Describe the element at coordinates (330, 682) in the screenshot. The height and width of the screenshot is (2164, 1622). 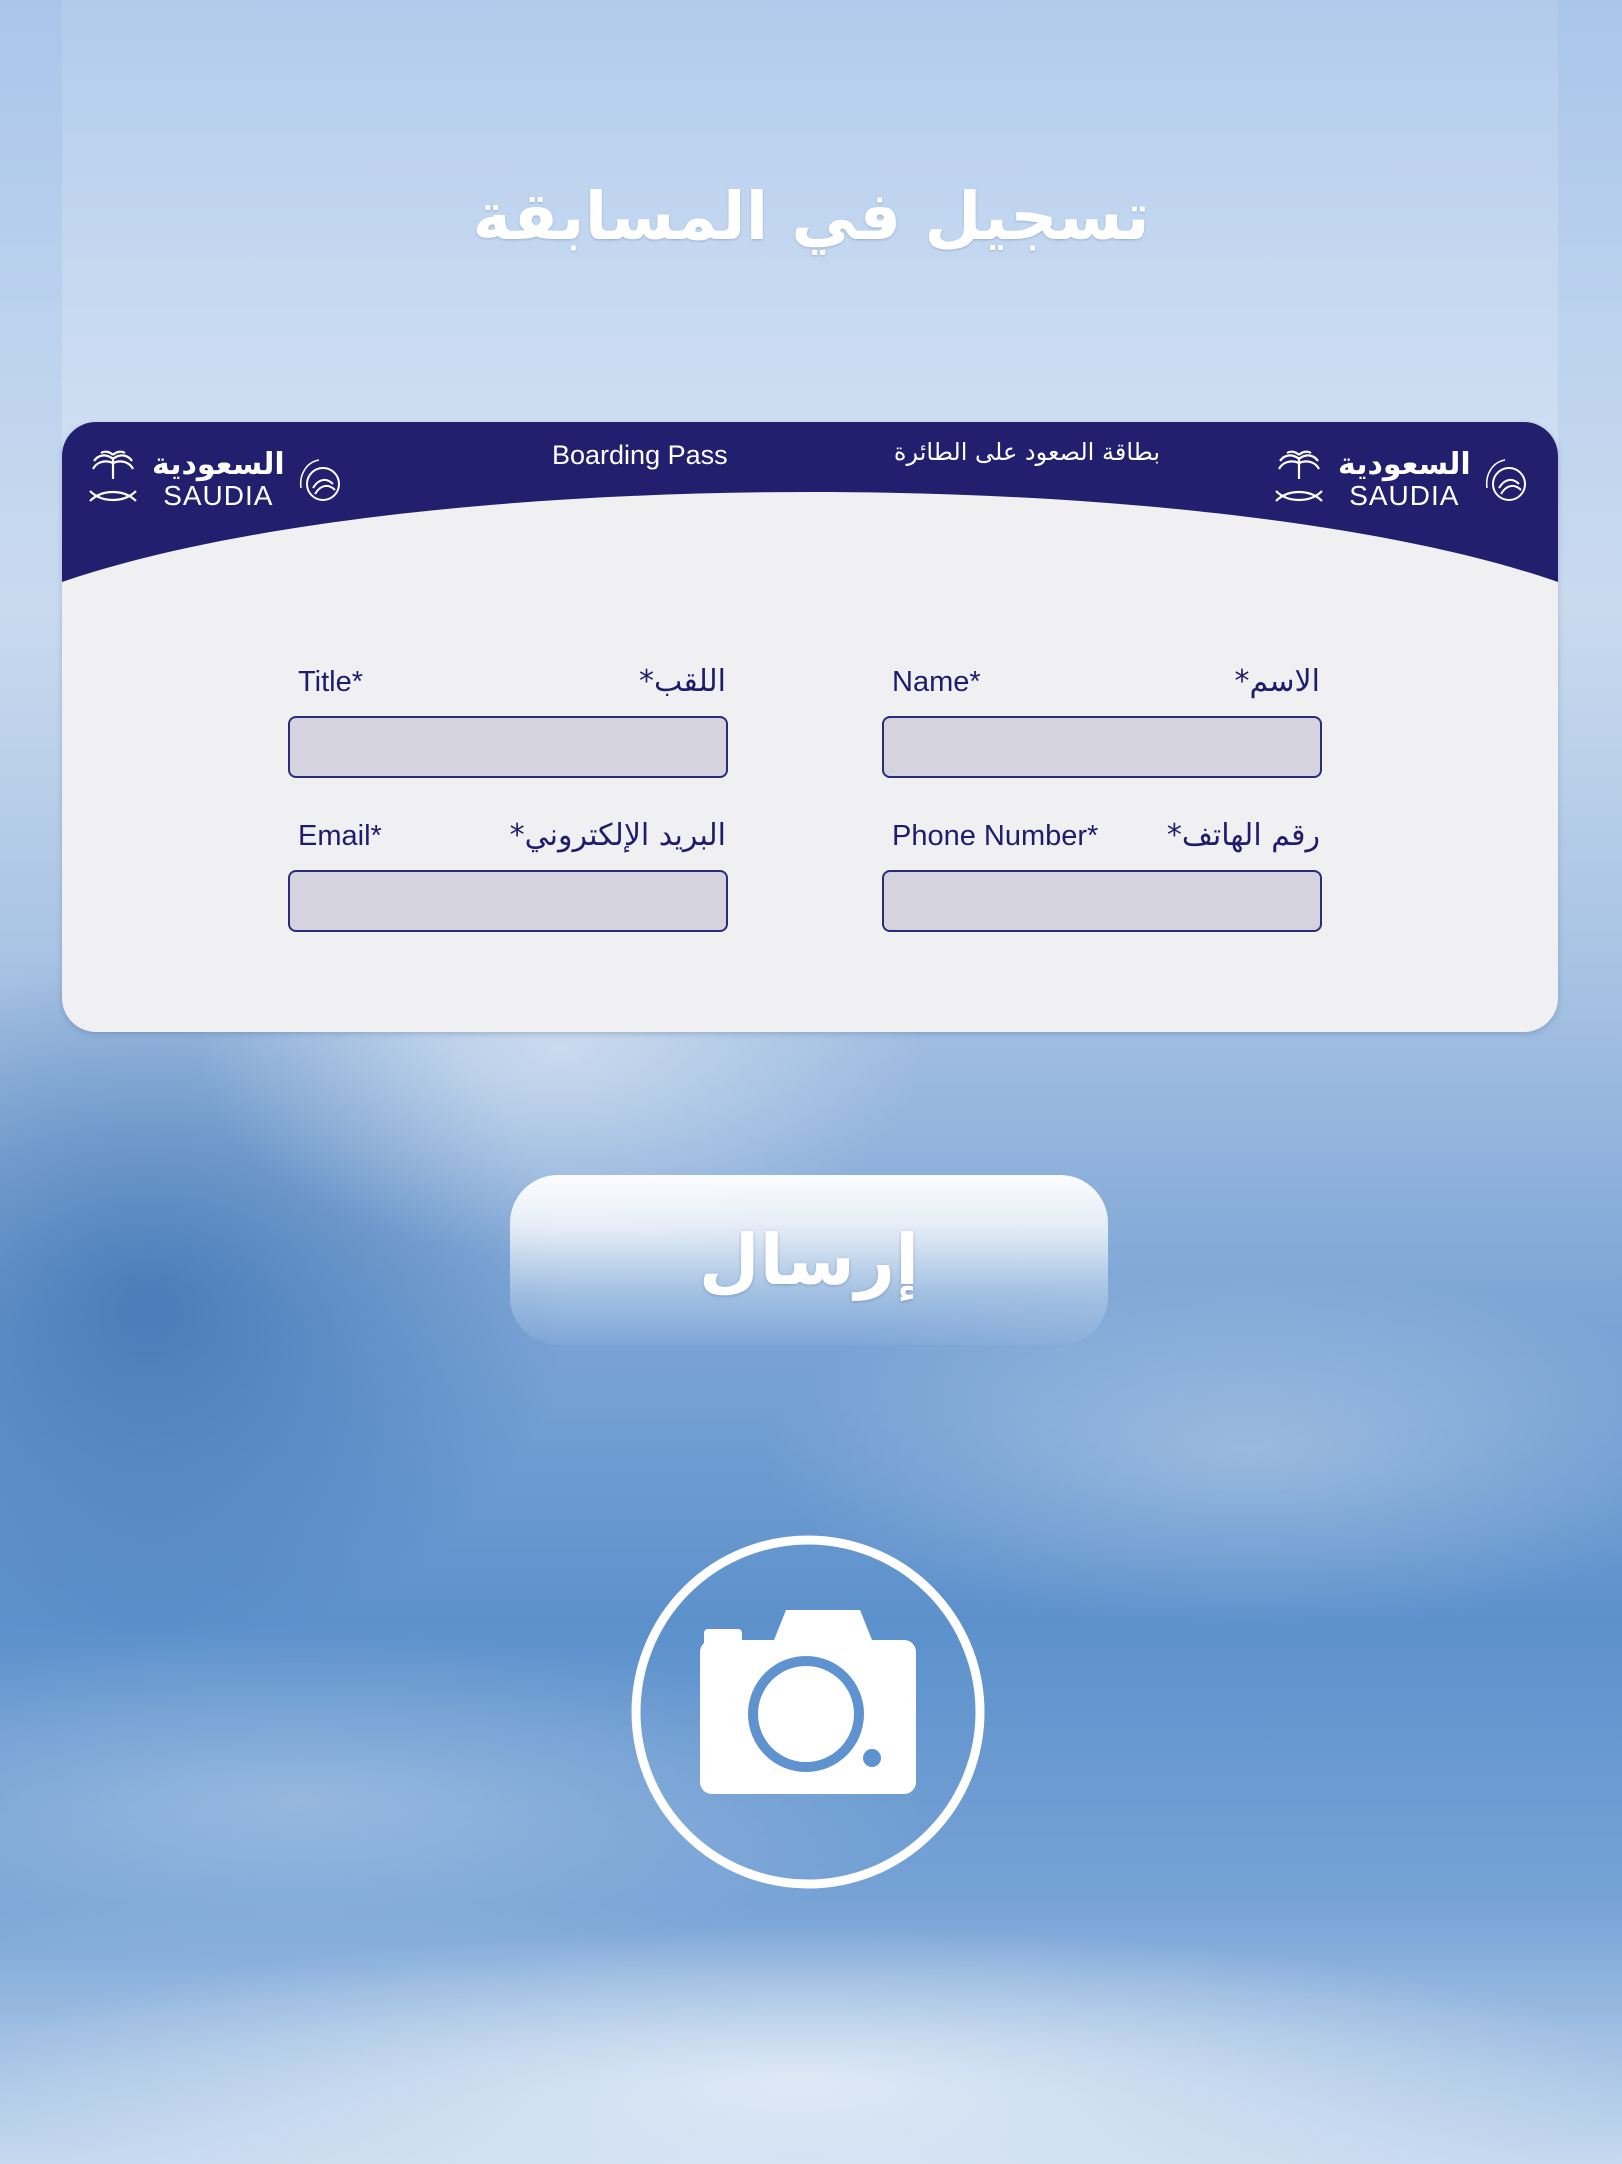
I see `title-label-en: Title*` at that location.